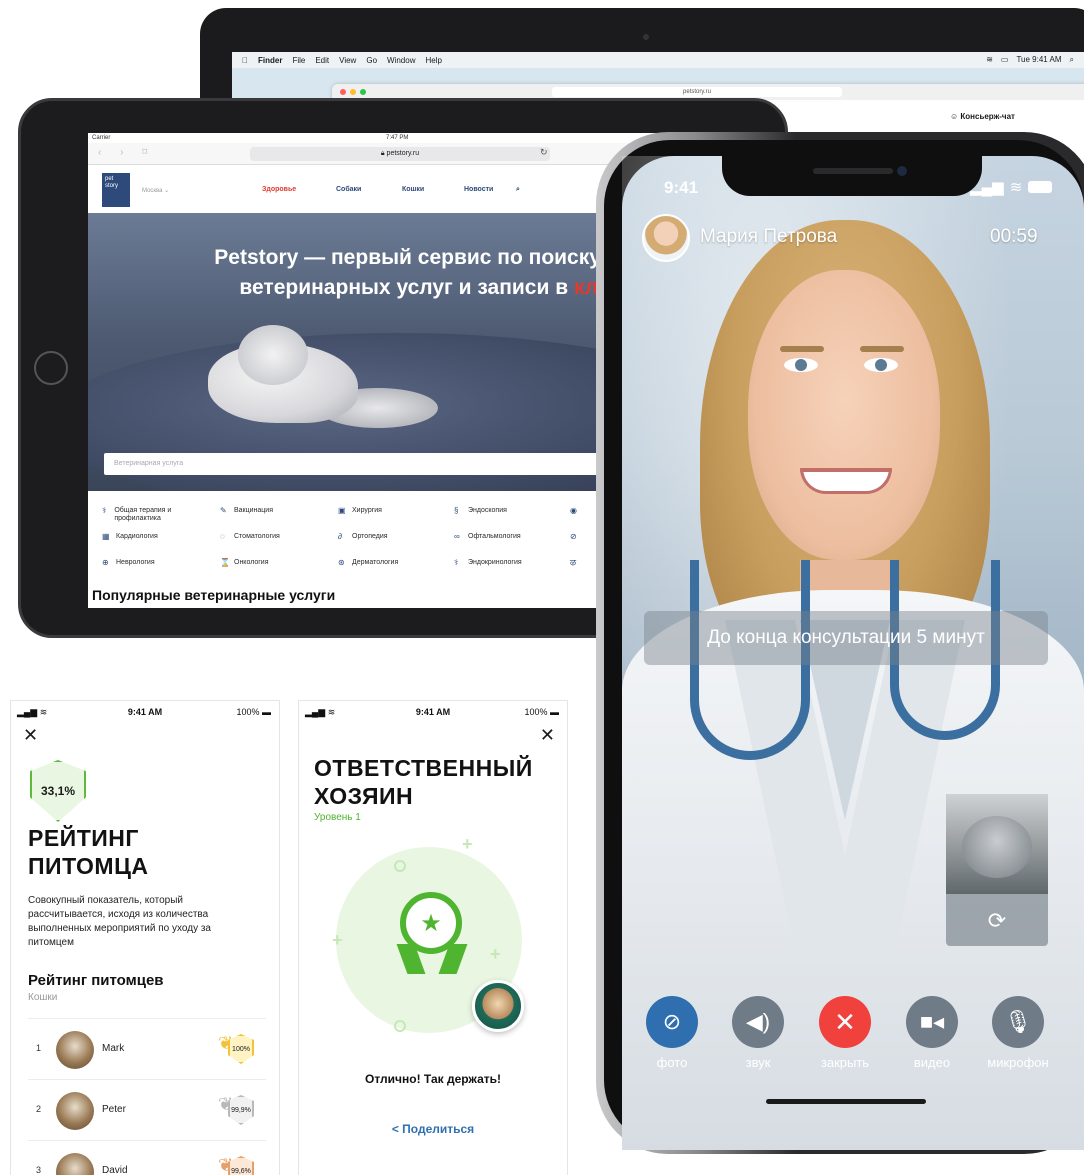  I want to click on mic-icon: 🎙︎, so click(1018, 1021).